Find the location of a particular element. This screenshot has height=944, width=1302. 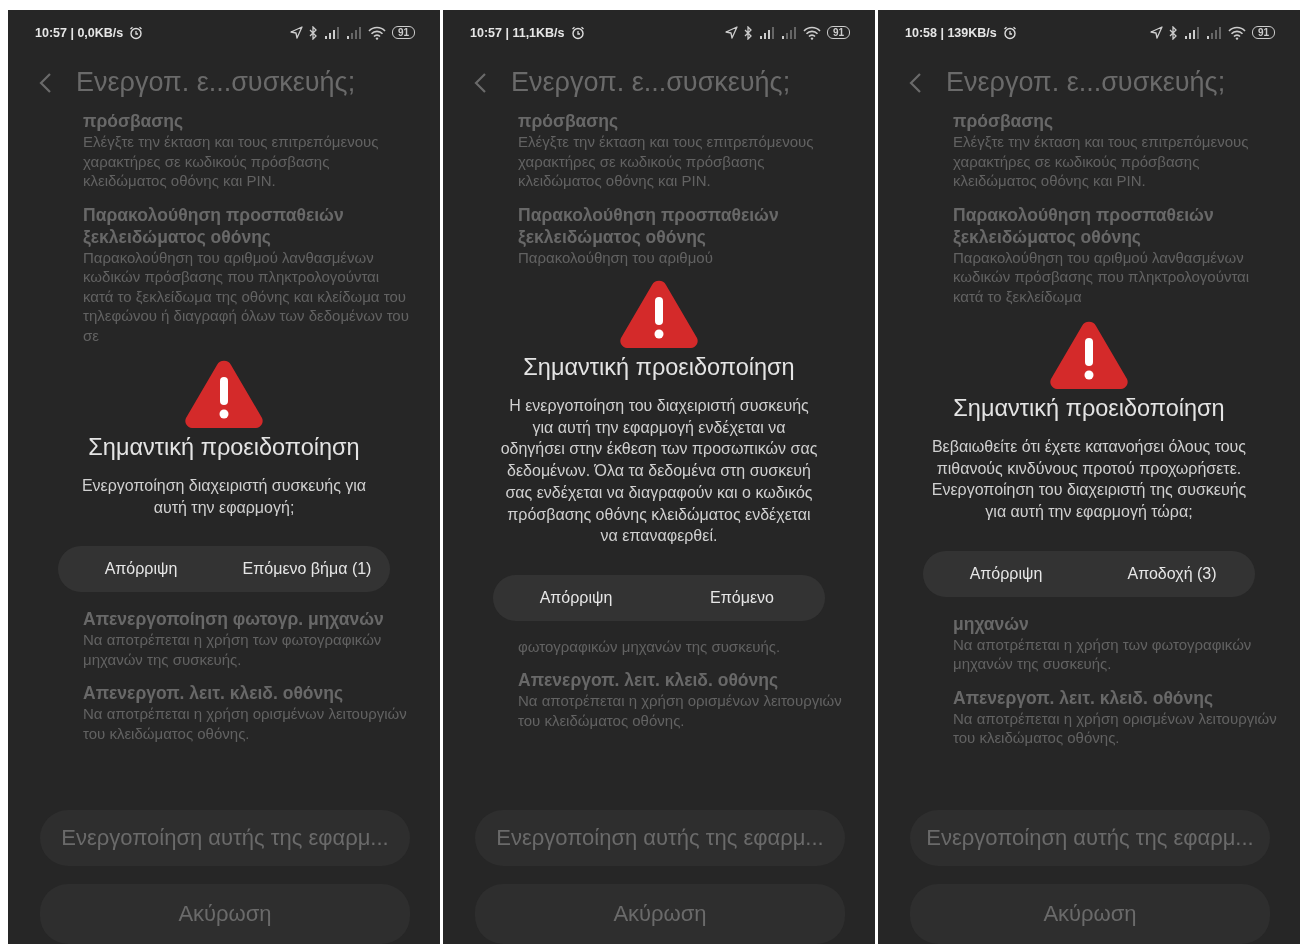

setting-heading: Απενεργοποίηση φωτογρ. μηχανών is located at coordinates (234, 619).